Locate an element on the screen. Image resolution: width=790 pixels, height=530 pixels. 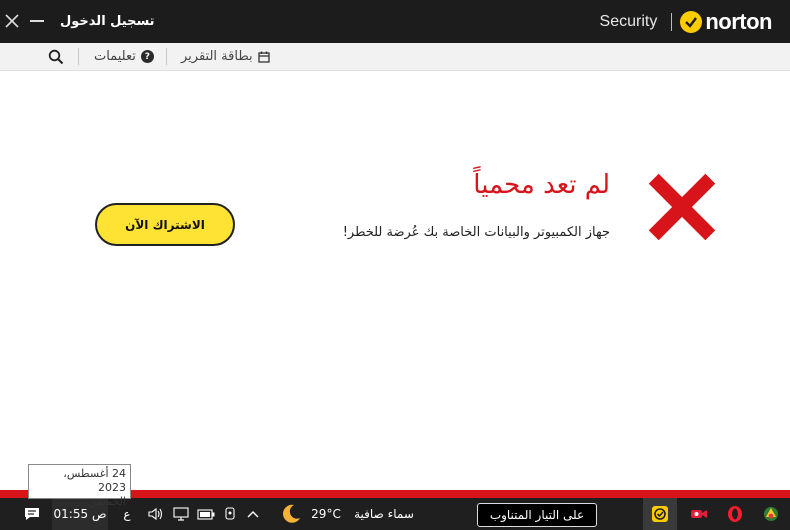
help-link: تعليمات ? is located at coordinates (124, 56).